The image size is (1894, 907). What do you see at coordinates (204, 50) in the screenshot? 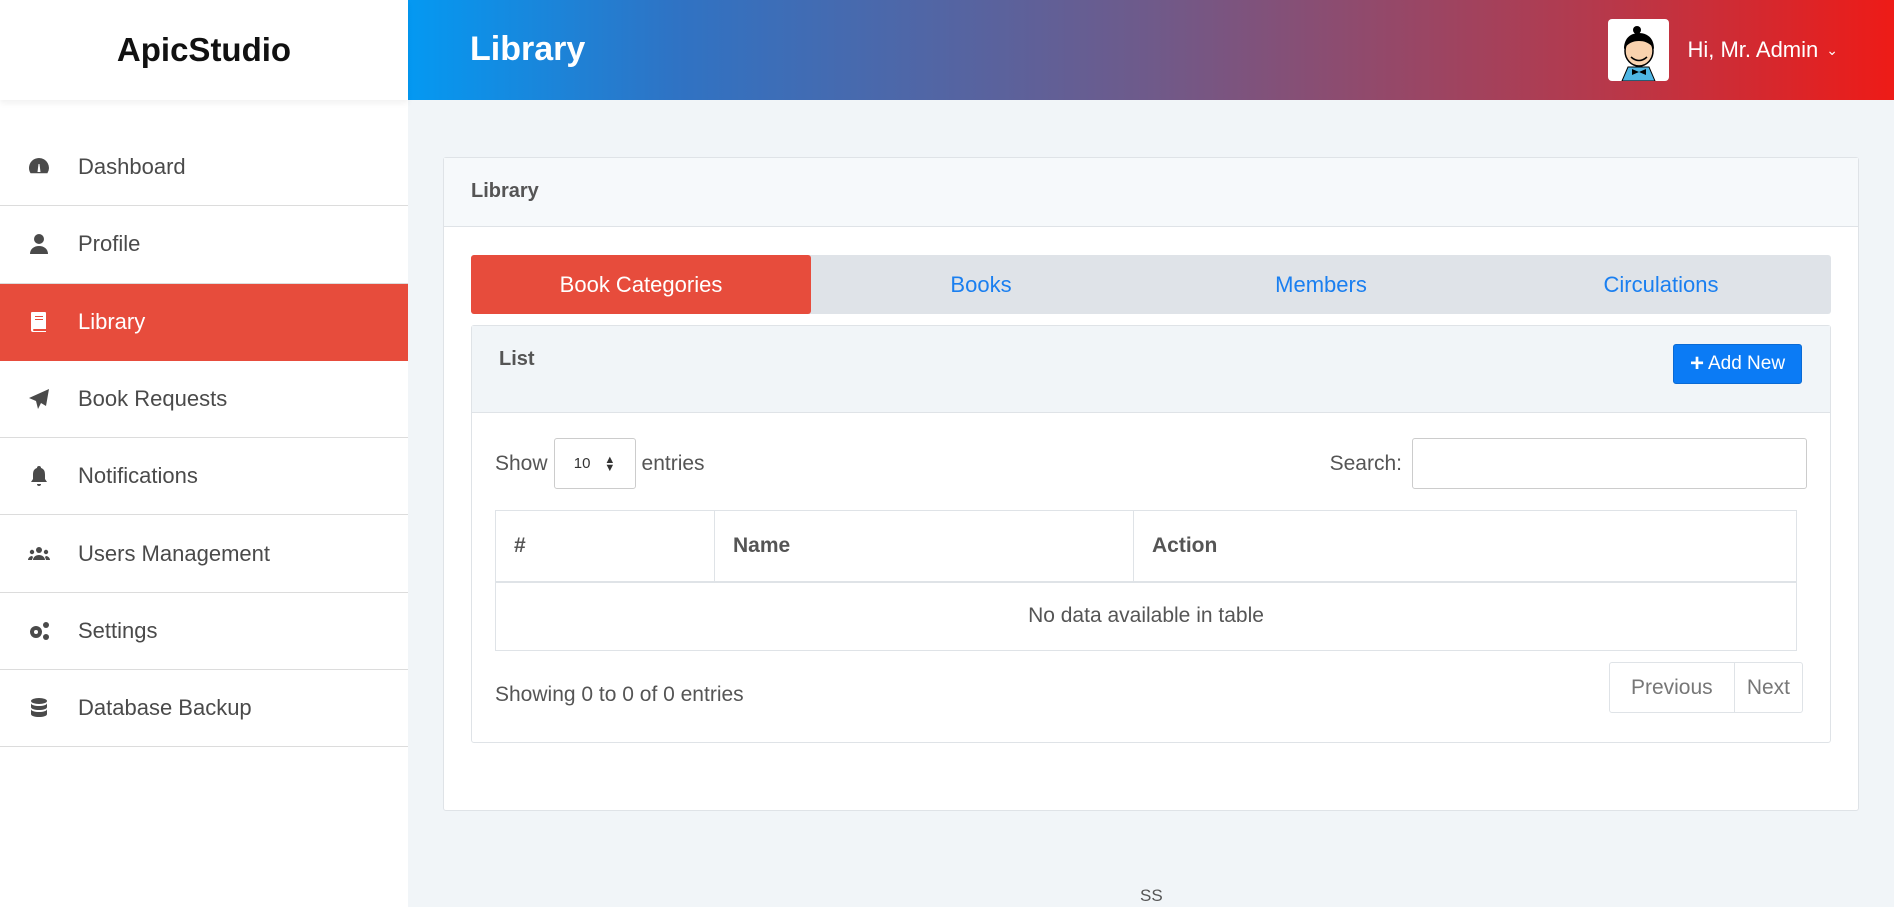
I see `brand-logo: ApicStudio` at bounding box center [204, 50].